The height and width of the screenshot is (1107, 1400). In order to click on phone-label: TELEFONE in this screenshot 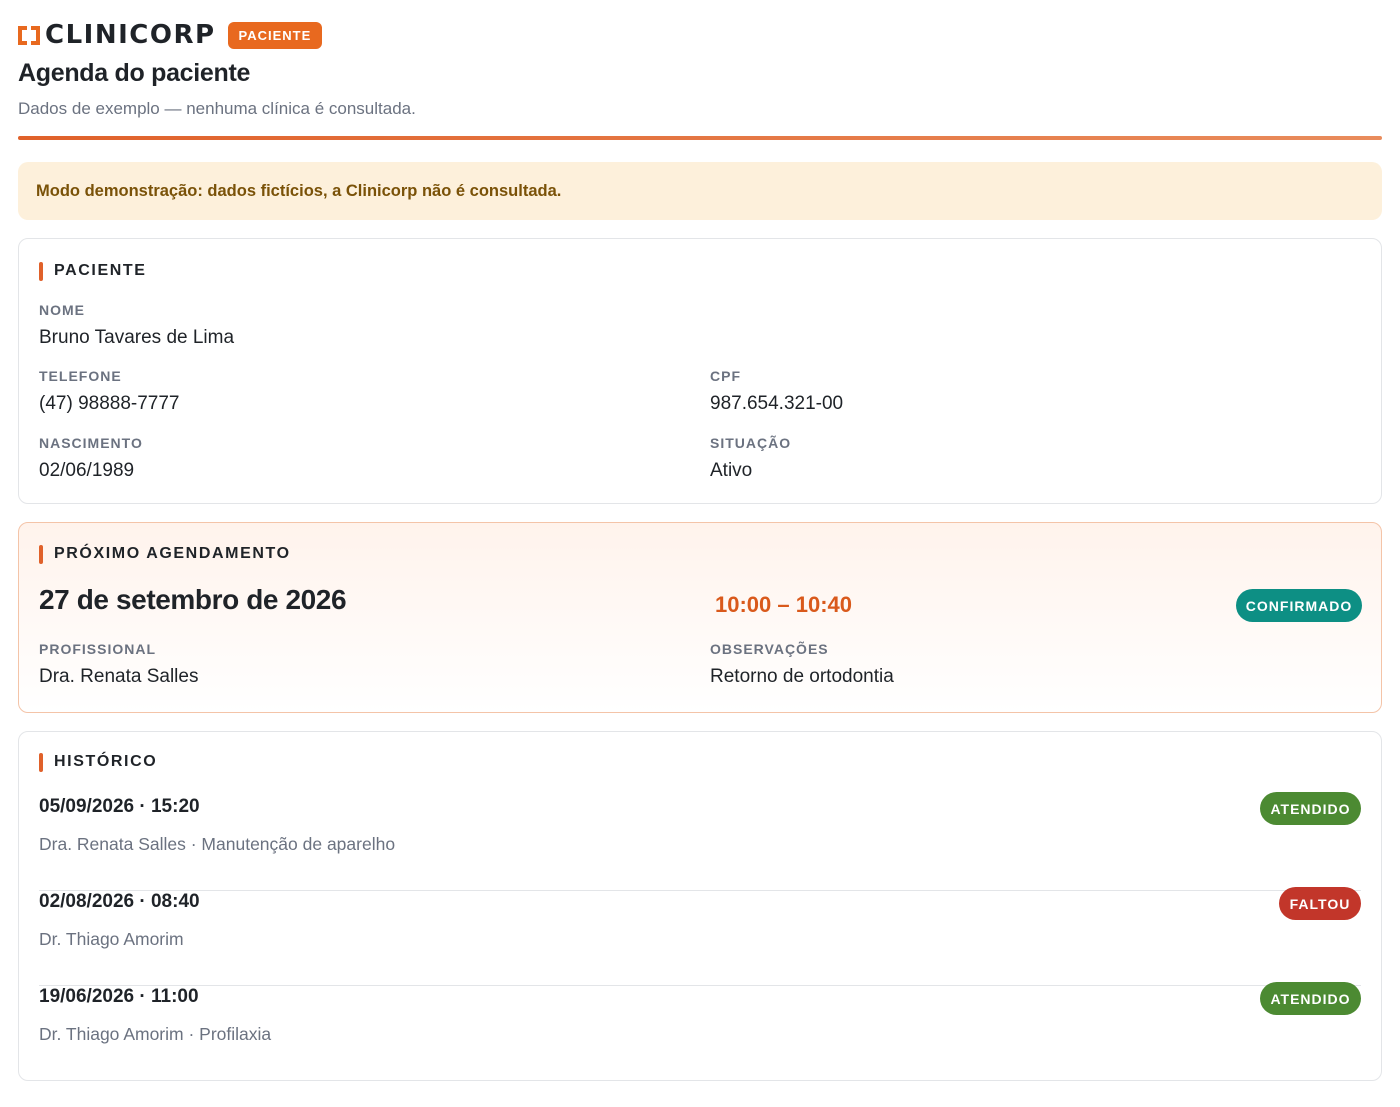, I will do `click(80, 376)`.